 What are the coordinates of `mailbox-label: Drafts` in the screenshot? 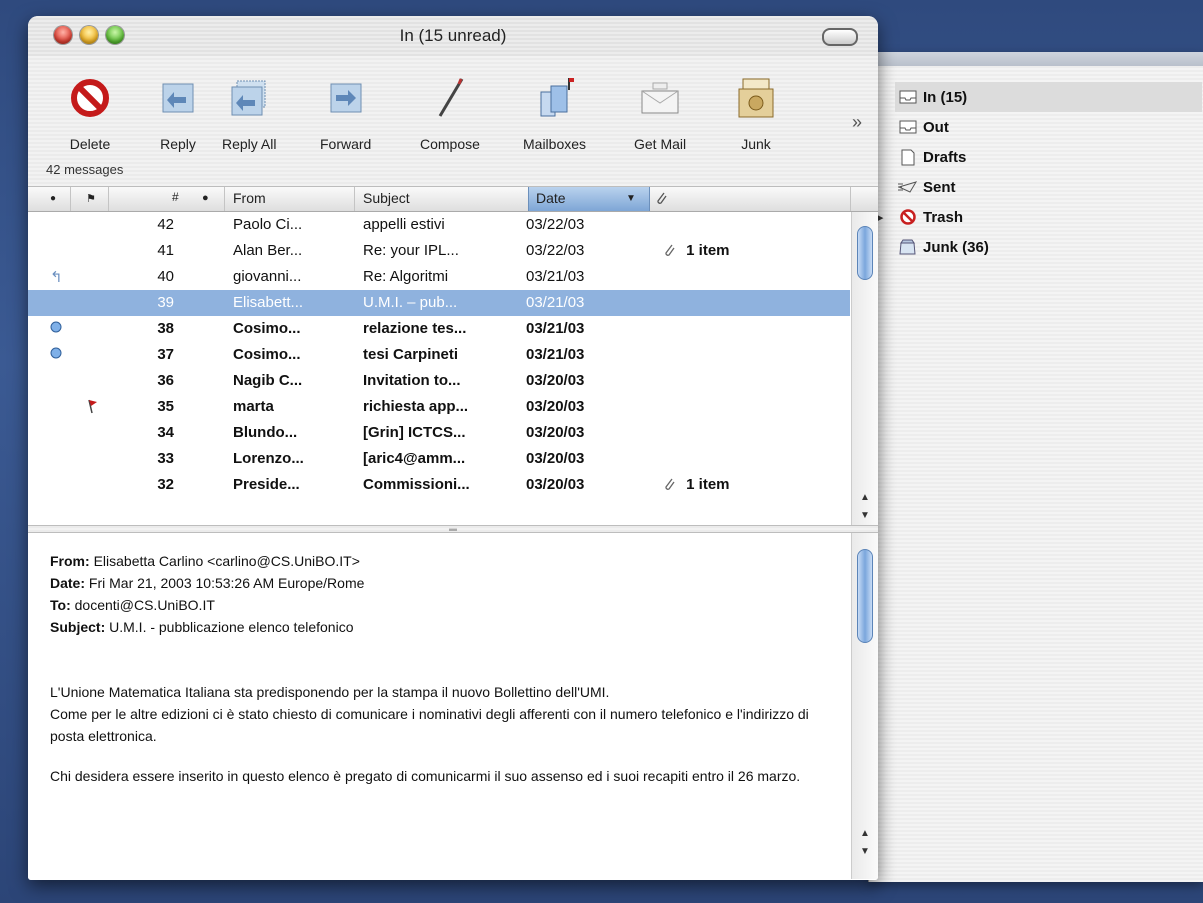 It's located at (945, 157).